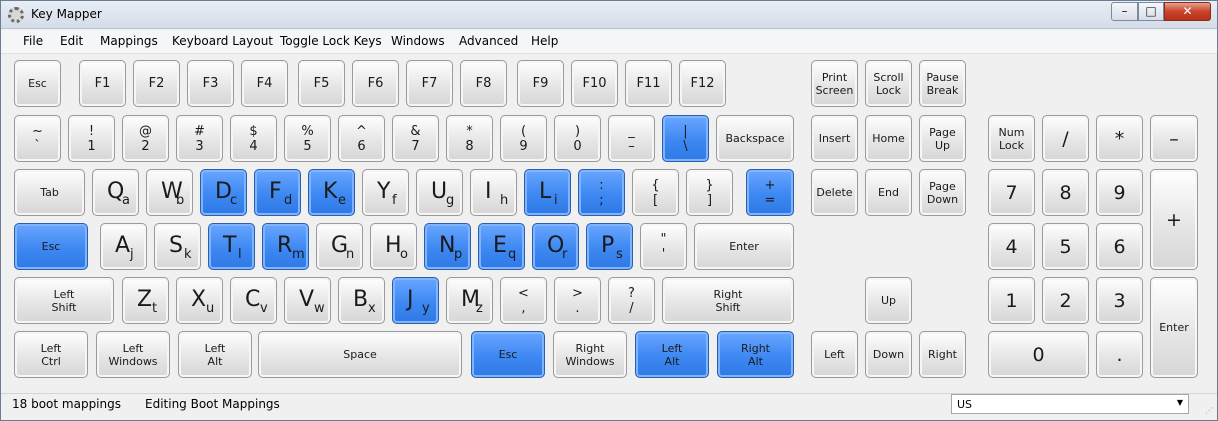 Image resolution: width=1218 pixels, height=421 pixels. I want to click on key-space: Space, so click(360, 354).